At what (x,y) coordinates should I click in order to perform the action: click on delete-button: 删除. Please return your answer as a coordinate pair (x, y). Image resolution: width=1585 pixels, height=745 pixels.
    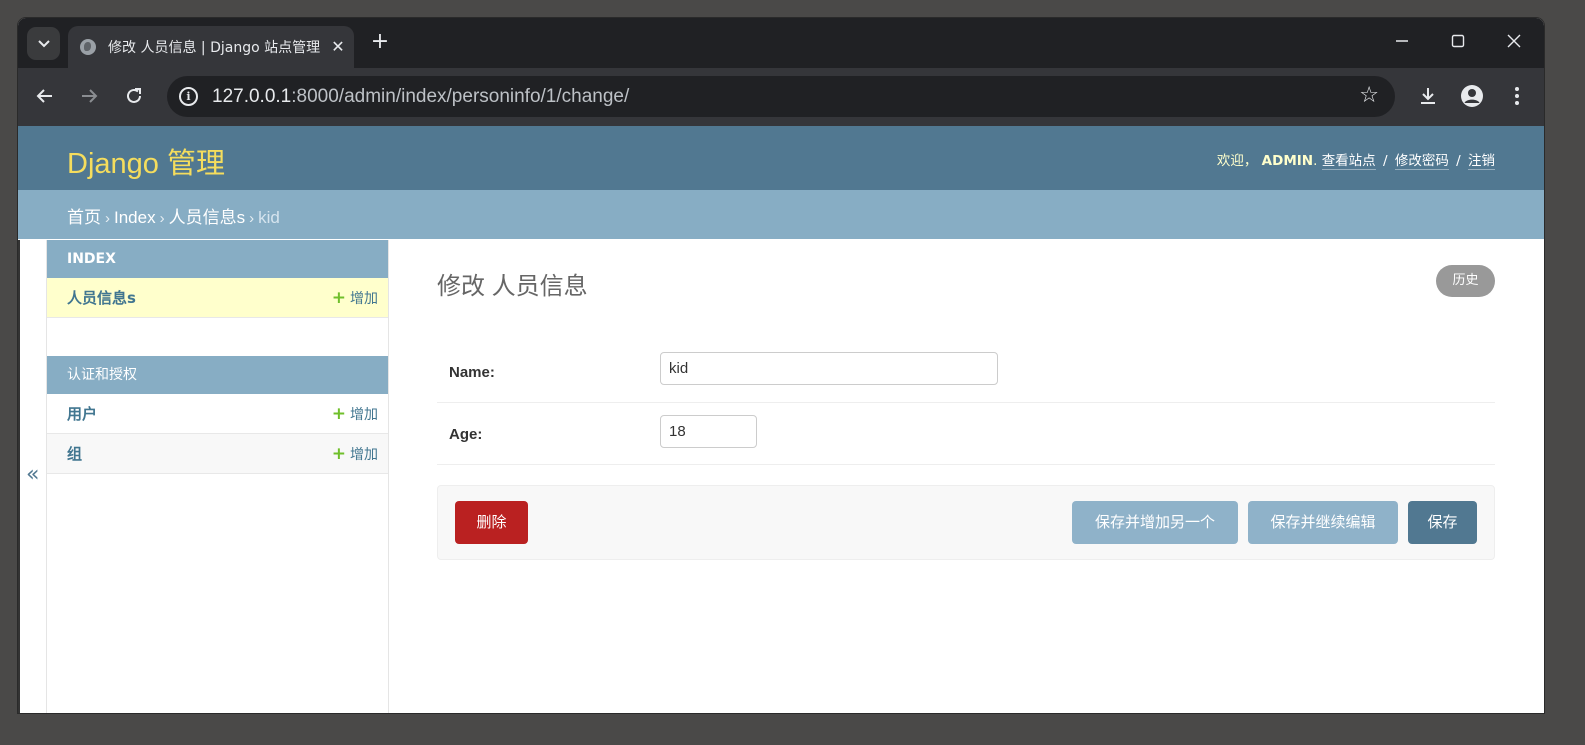
    Looking at the image, I should click on (491, 522).